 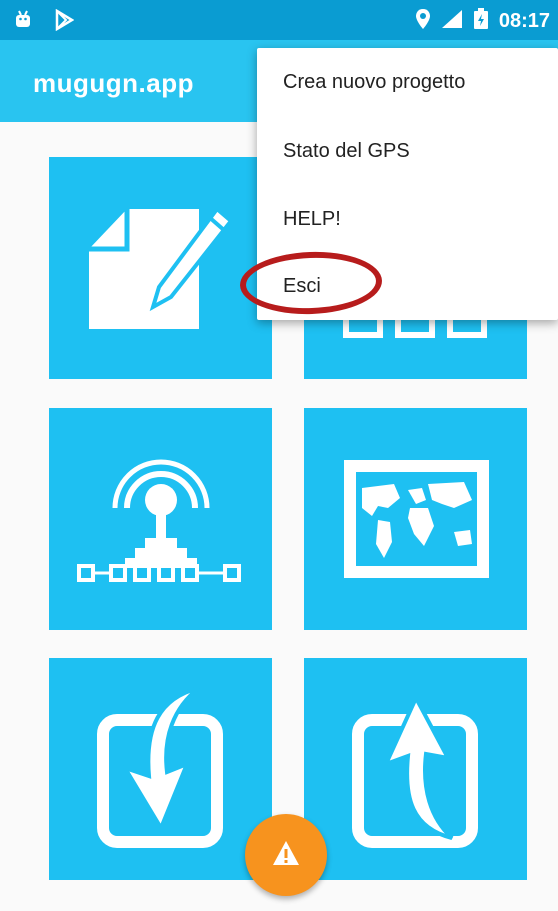 I want to click on gps-tile, so click(x=160, y=519).